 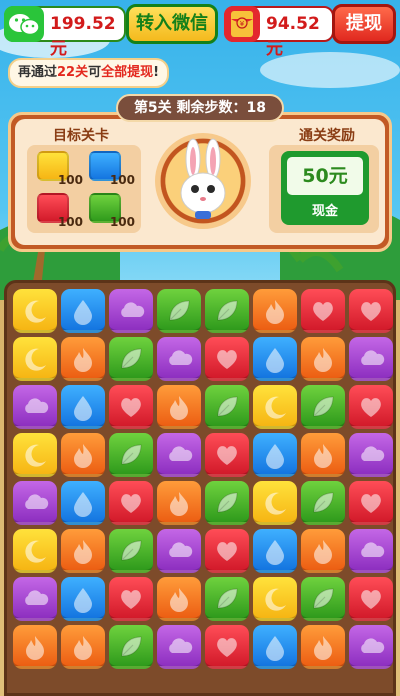 I want to click on reward-label: 现金, so click(x=324, y=211).